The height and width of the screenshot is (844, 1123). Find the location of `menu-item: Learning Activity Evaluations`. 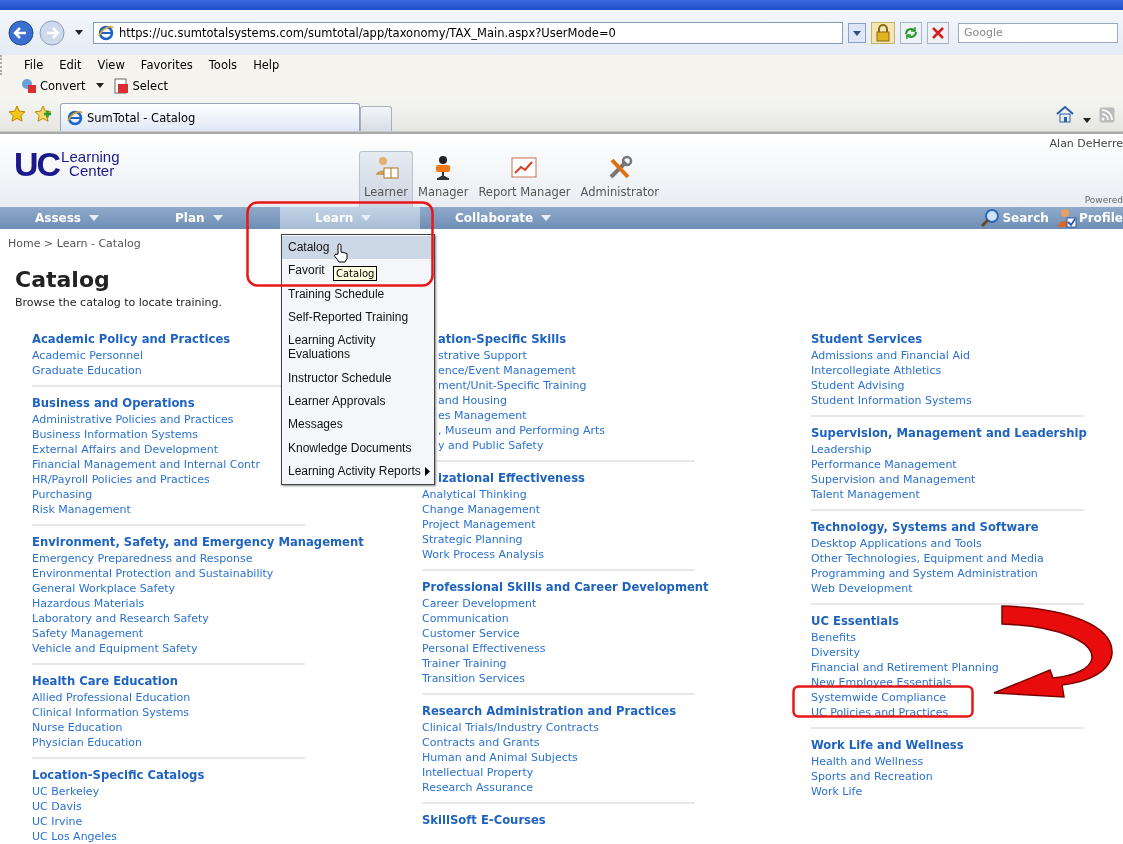

menu-item: Learning Activity Evaluations is located at coordinates (358, 348).